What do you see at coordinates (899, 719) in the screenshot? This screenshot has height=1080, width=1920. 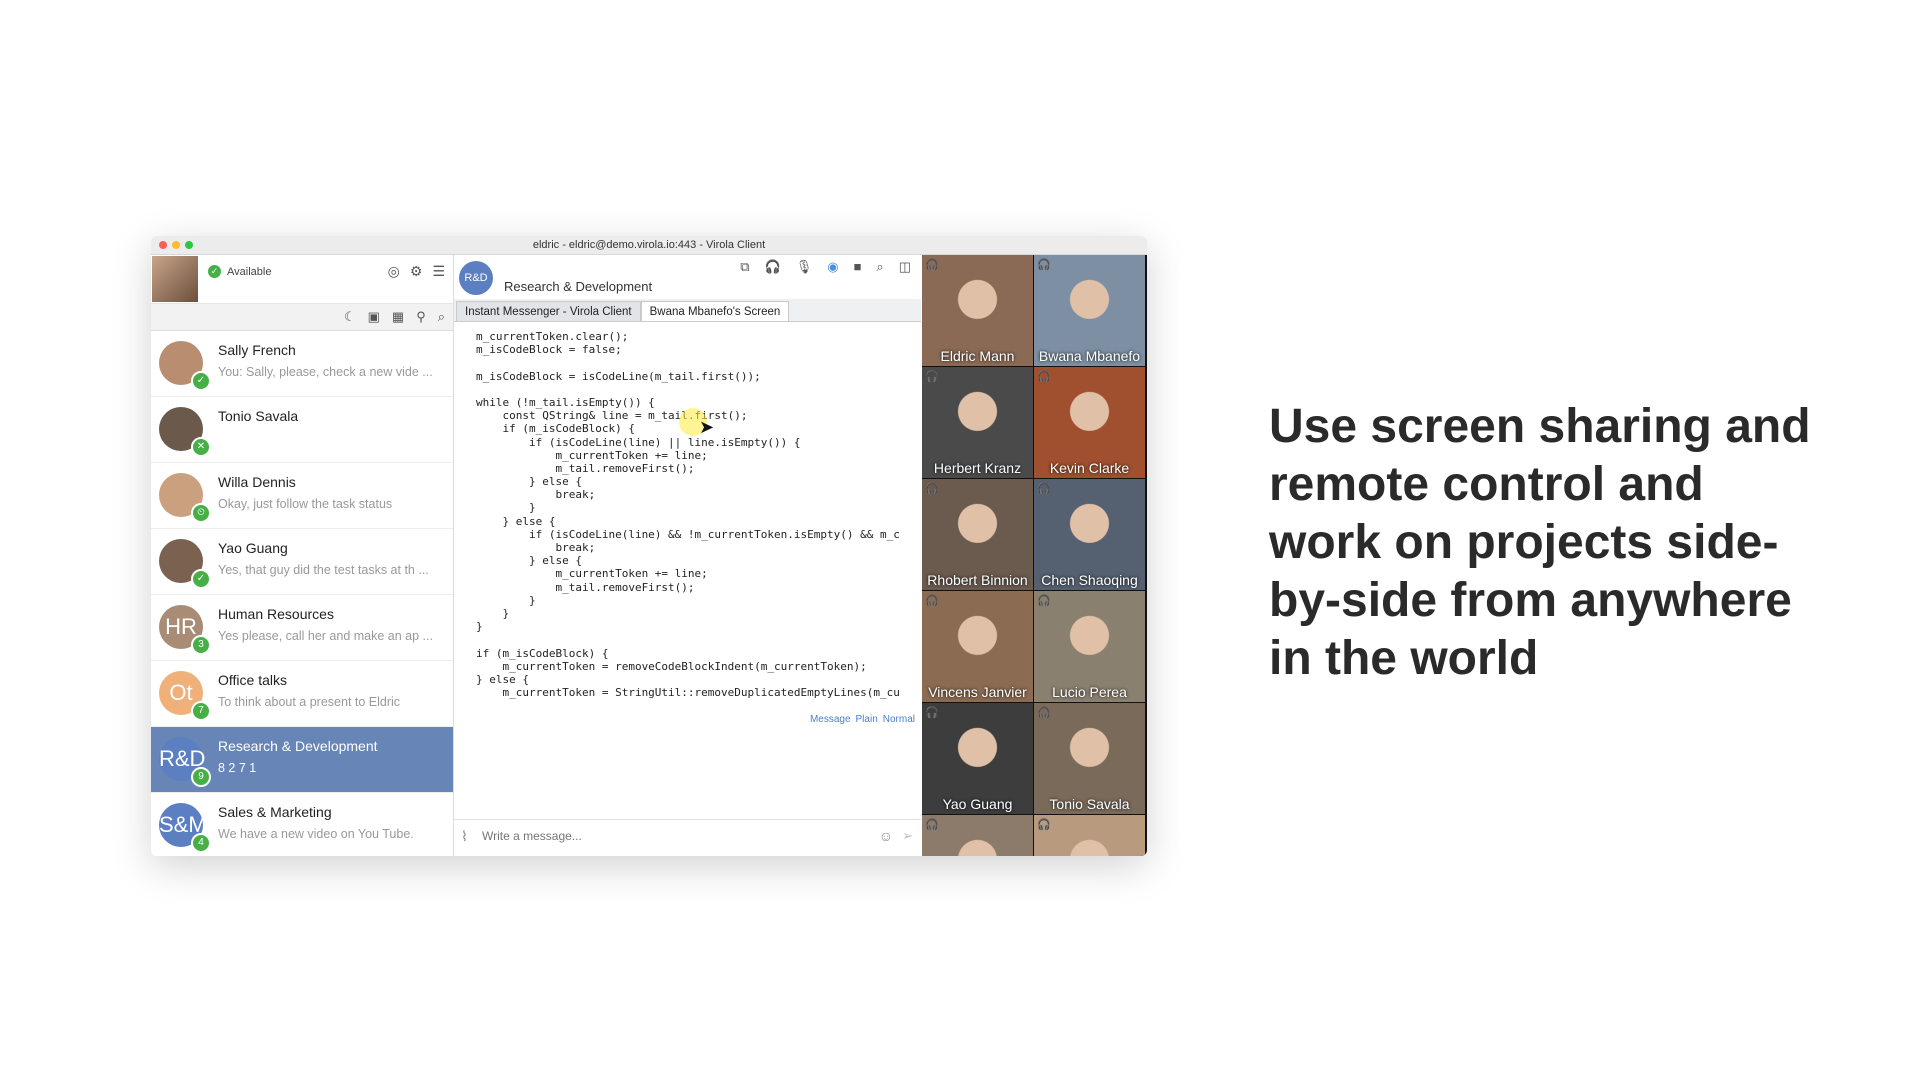 I see `format-normal: Normal` at bounding box center [899, 719].